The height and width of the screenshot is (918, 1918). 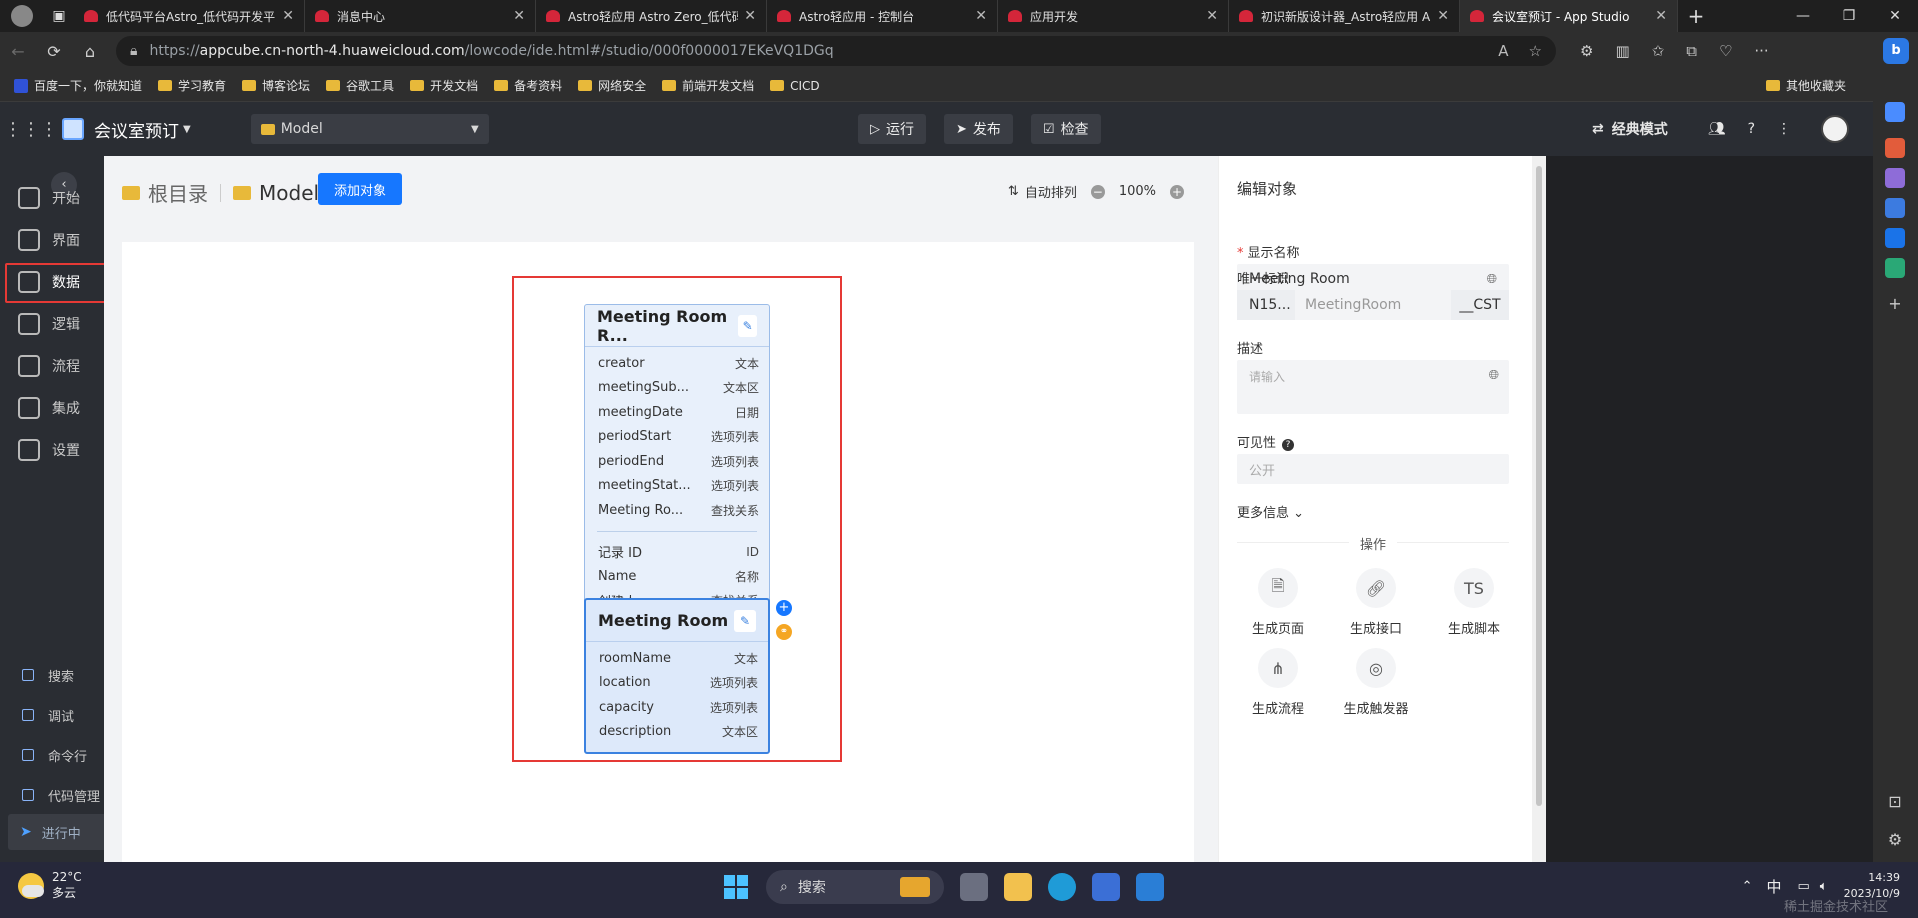 What do you see at coordinates (1586, 51) in the screenshot?
I see `extensions-icon: ⚙` at bounding box center [1586, 51].